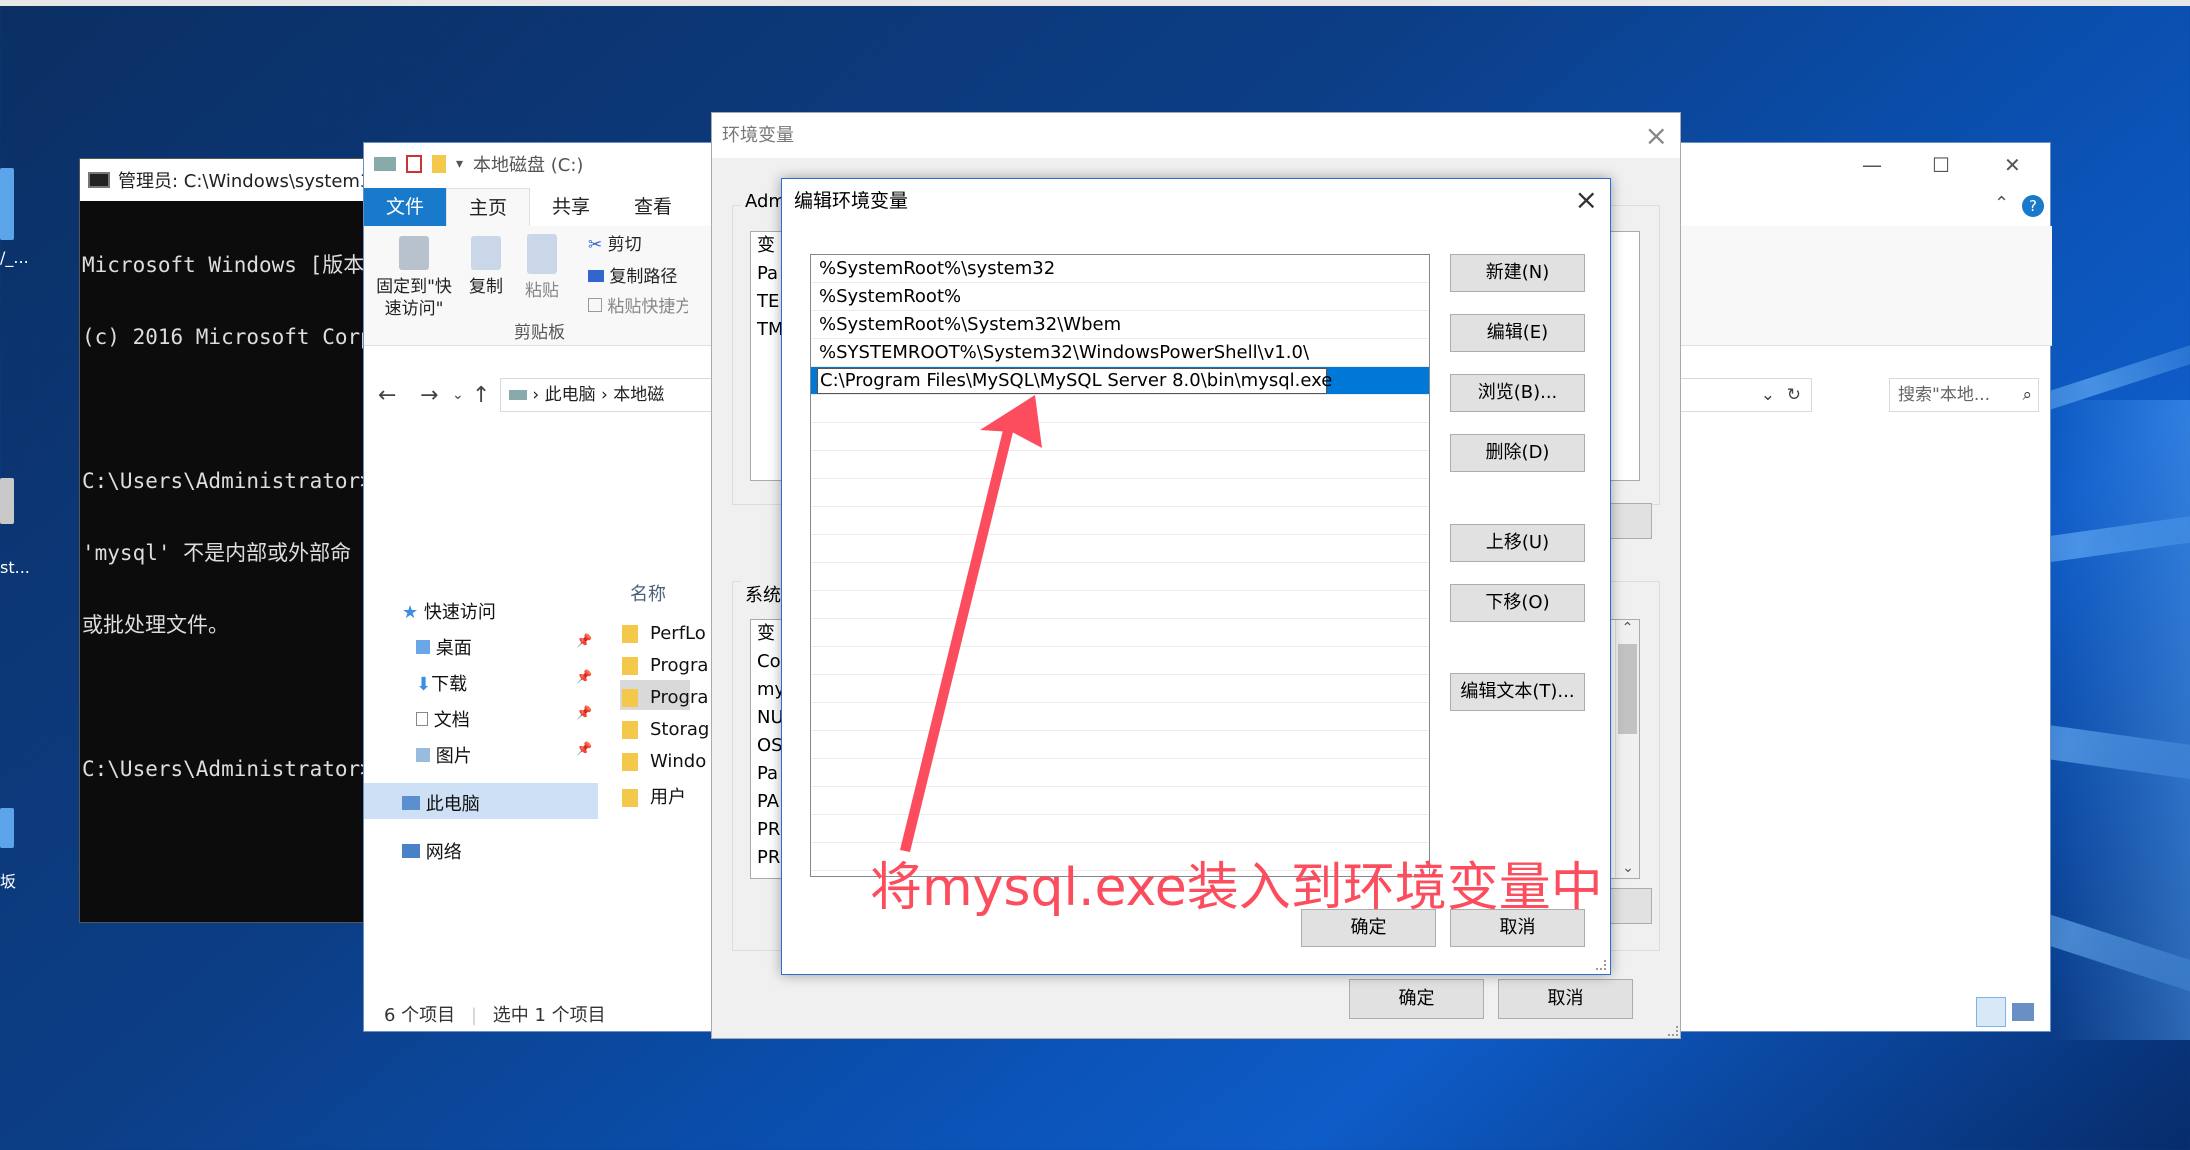  I want to click on arrow-shaft, so click(956, 641).